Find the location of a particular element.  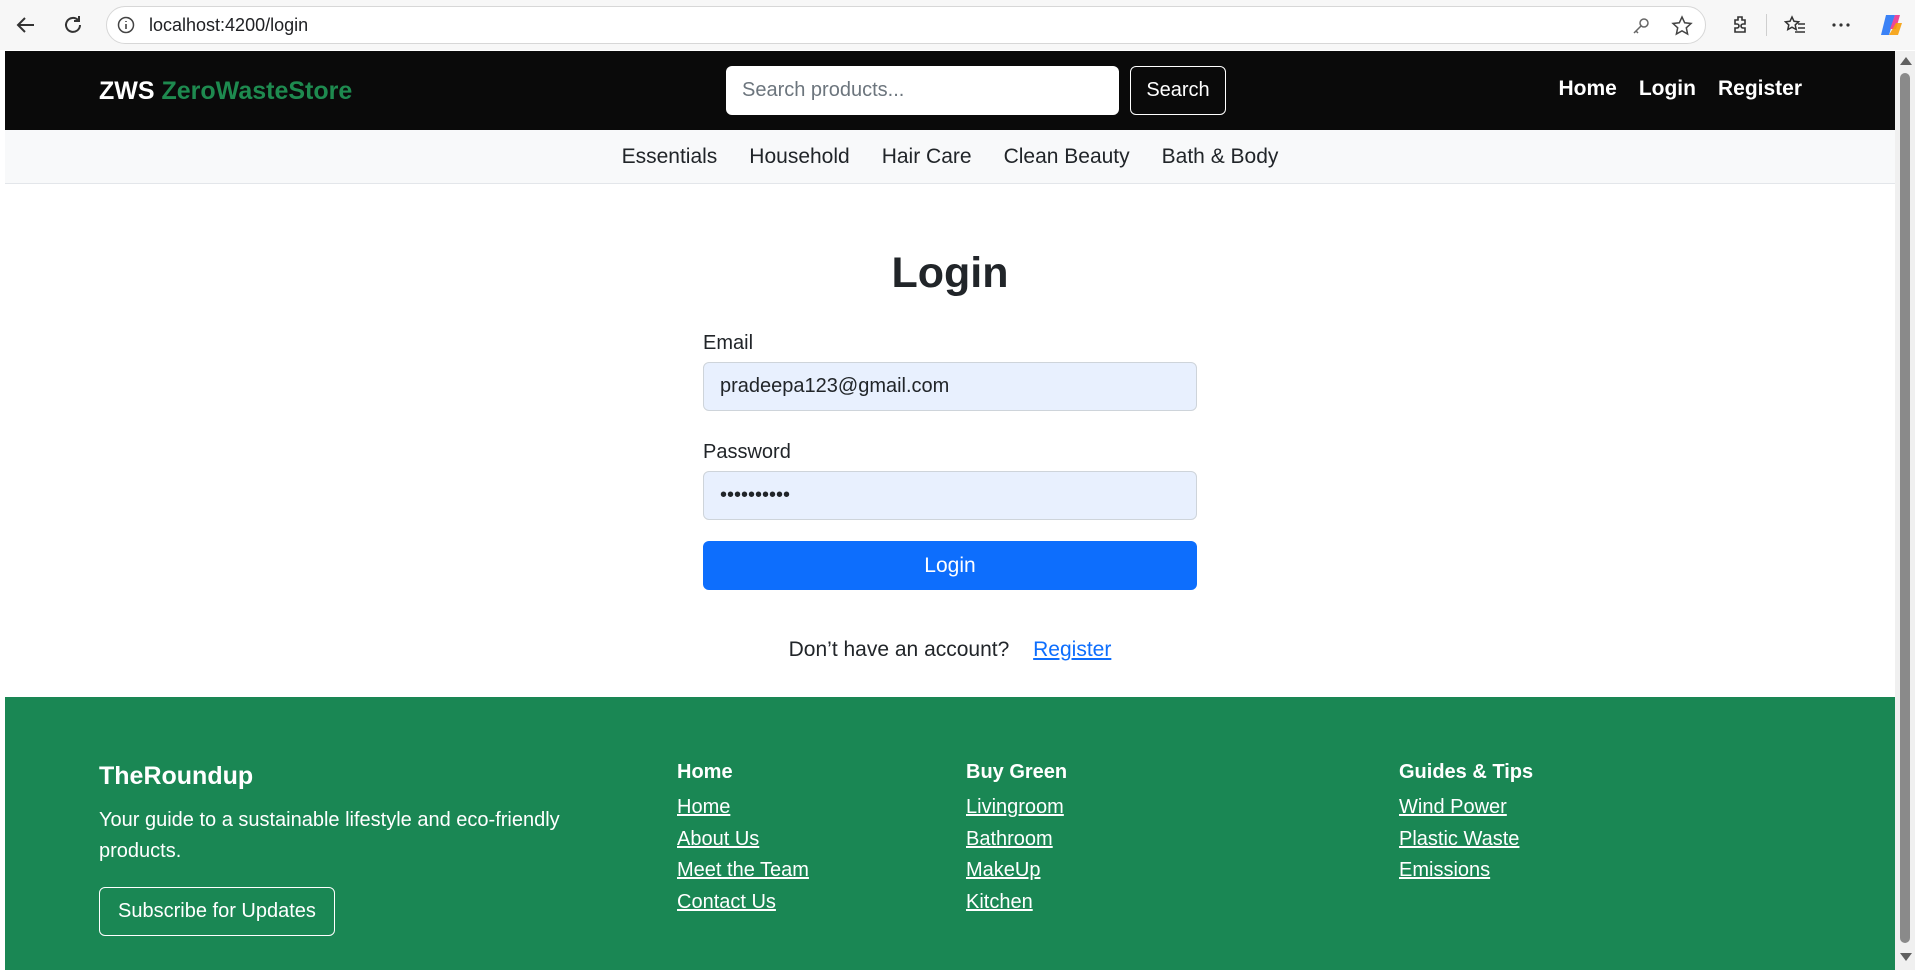

toolbar-separator is located at coordinates (1766, 25).